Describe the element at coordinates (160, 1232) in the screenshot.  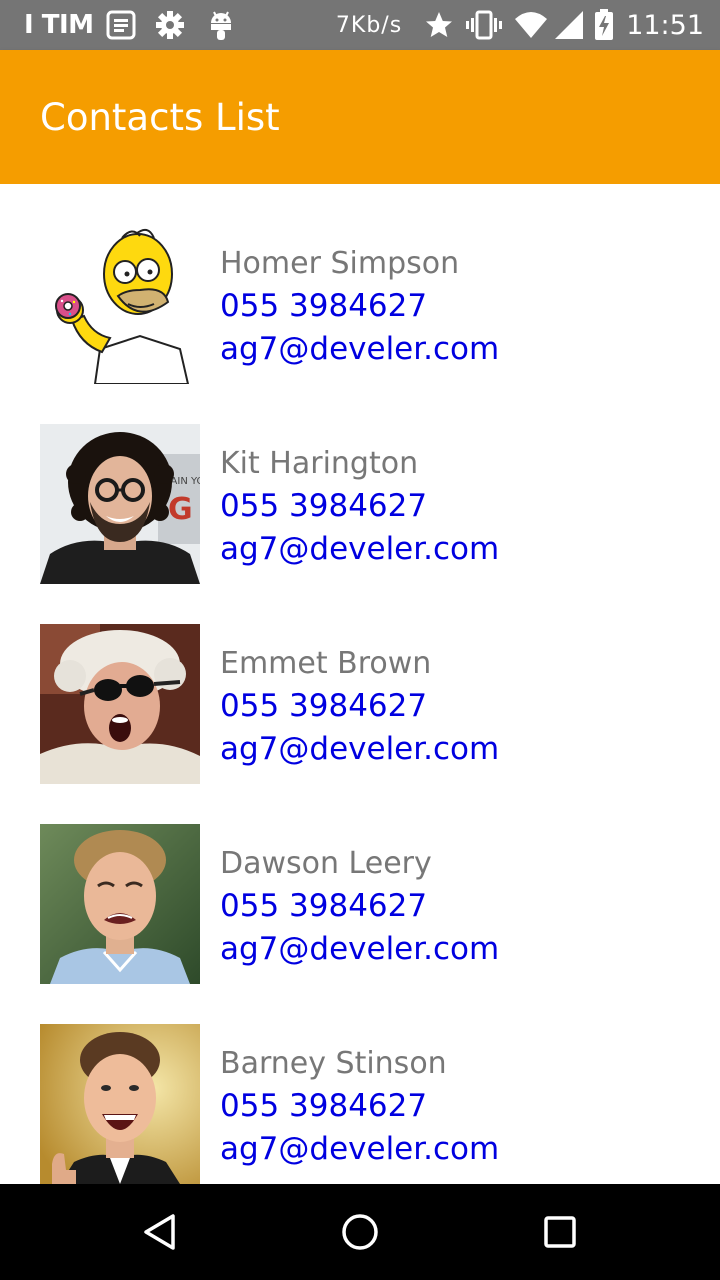
I see `back-icon` at that location.